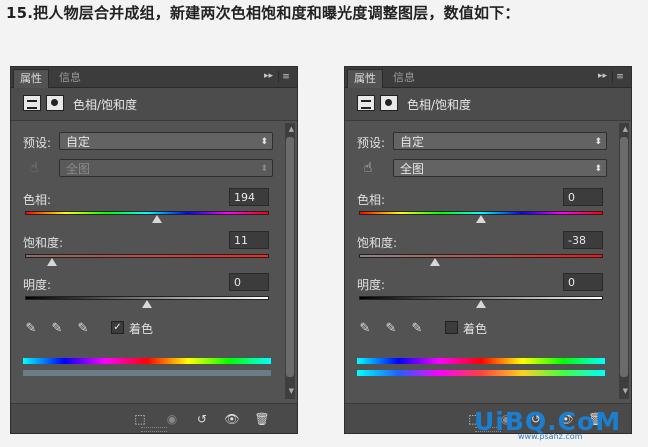 The height and width of the screenshot is (447, 648). I want to click on panel-bottom-toolbar: ⬚ ◉ ↺ 👁 🗑, so click(154, 418).